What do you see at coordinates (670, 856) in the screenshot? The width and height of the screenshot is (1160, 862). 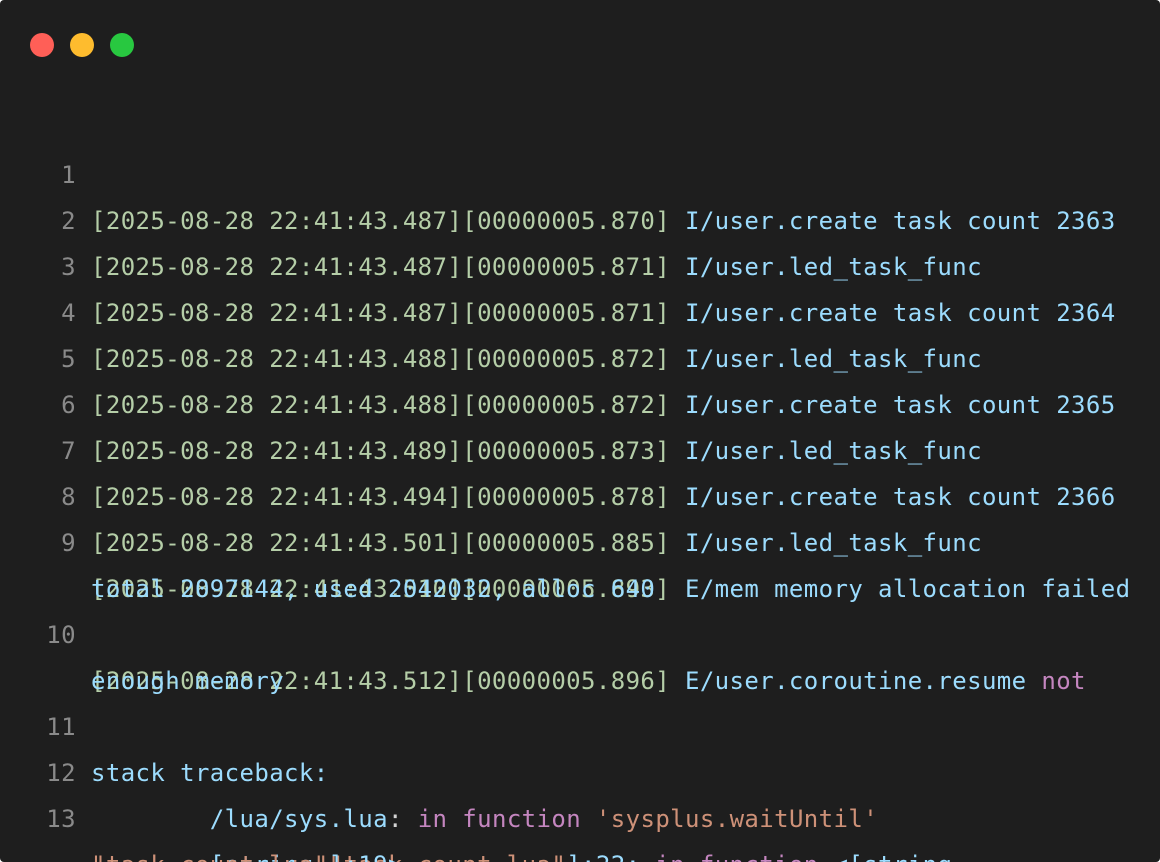 I see `keyword: in` at bounding box center [670, 856].